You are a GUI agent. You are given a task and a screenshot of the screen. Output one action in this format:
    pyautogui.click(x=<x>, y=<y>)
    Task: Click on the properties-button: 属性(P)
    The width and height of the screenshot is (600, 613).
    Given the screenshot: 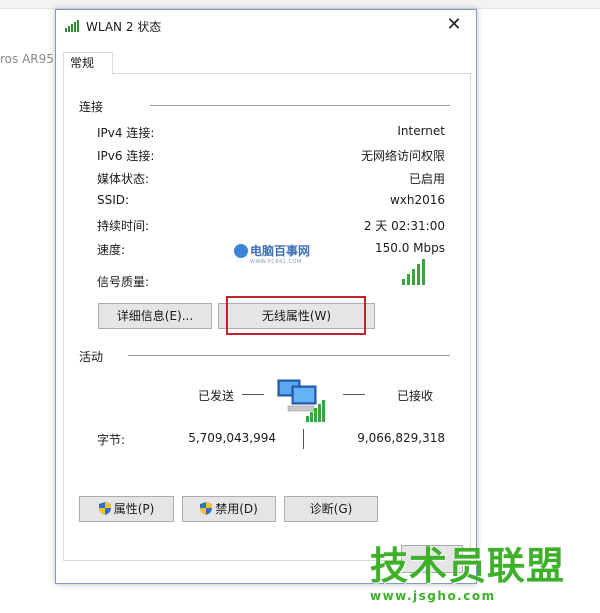 What is the action you would take?
    pyautogui.click(x=126, y=509)
    